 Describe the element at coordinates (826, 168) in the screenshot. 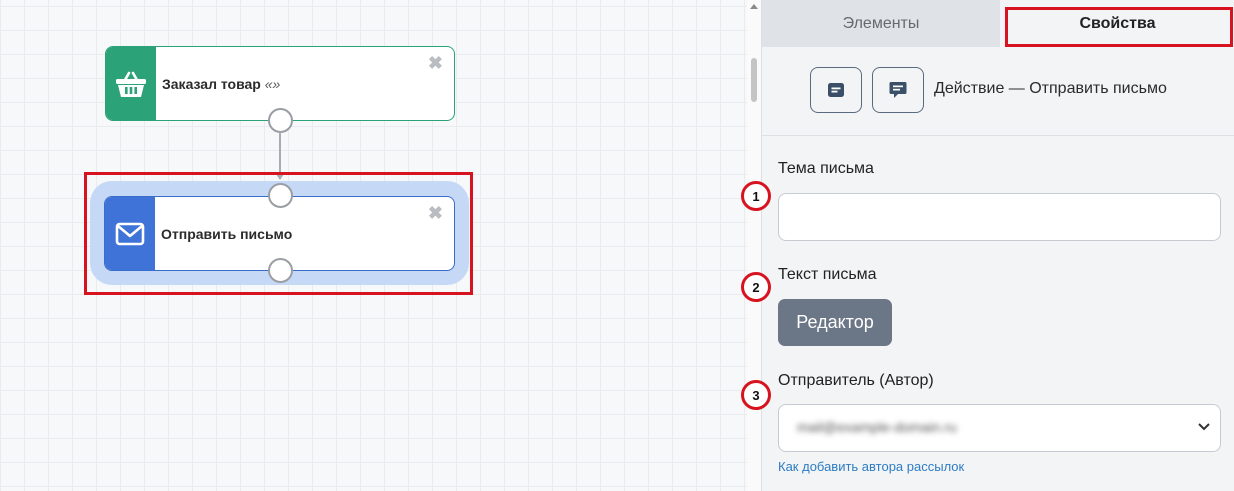

I see `subject-label: Тема письма` at that location.